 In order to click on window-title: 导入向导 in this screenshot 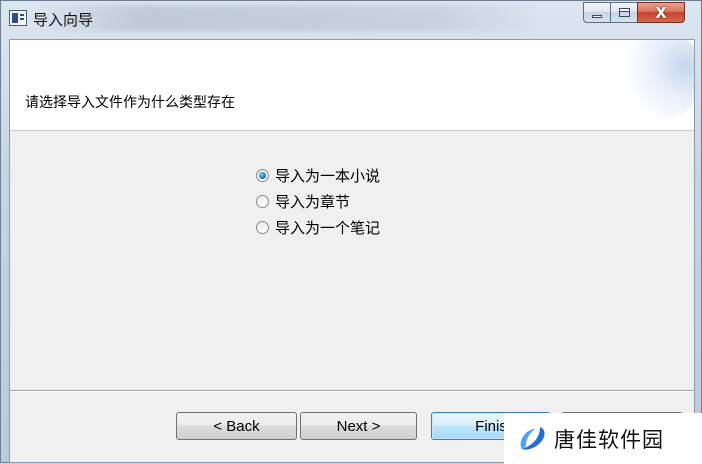, I will do `click(63, 20)`.